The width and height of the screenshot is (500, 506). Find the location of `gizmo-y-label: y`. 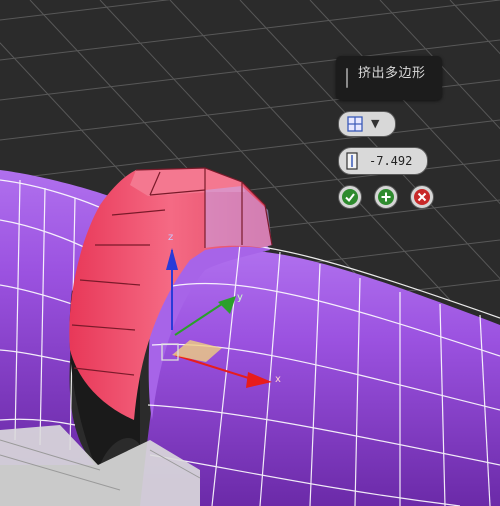

gizmo-y-label: y is located at coordinates (240, 297).